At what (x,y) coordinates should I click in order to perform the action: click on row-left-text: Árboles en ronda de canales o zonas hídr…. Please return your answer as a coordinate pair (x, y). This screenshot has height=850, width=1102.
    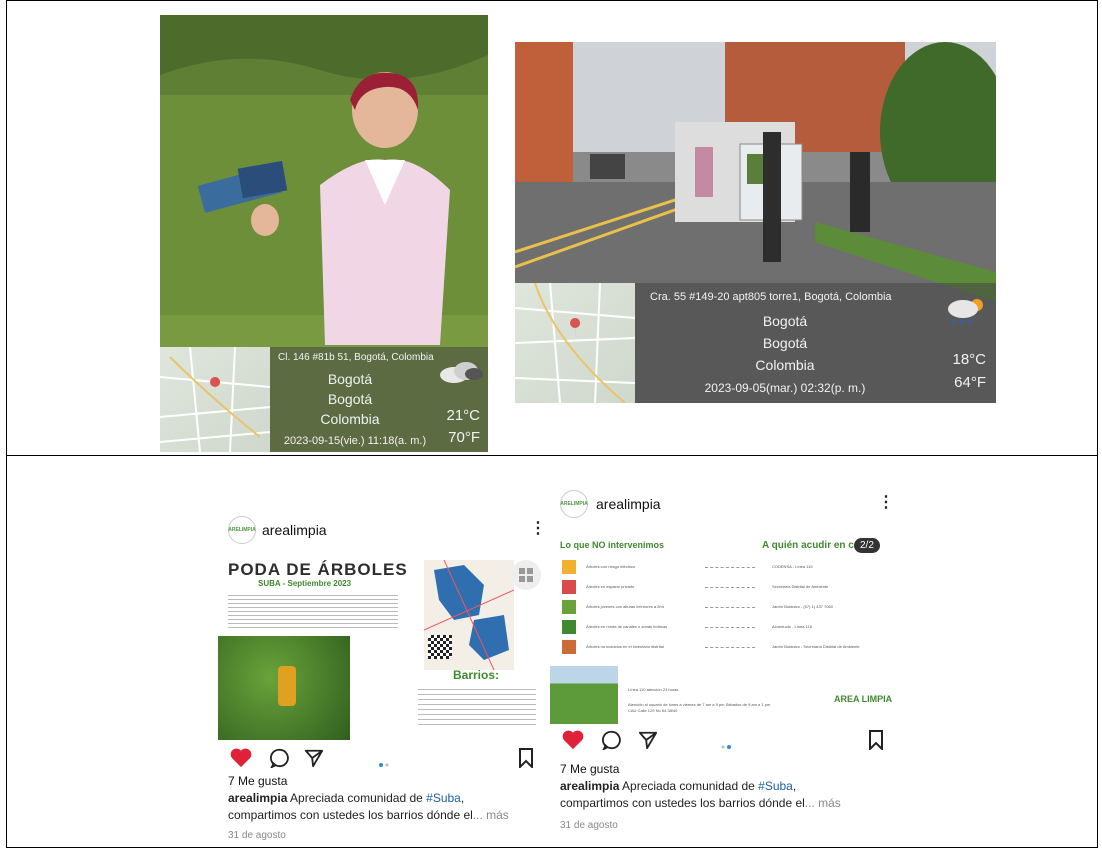
    Looking at the image, I should click on (627, 626).